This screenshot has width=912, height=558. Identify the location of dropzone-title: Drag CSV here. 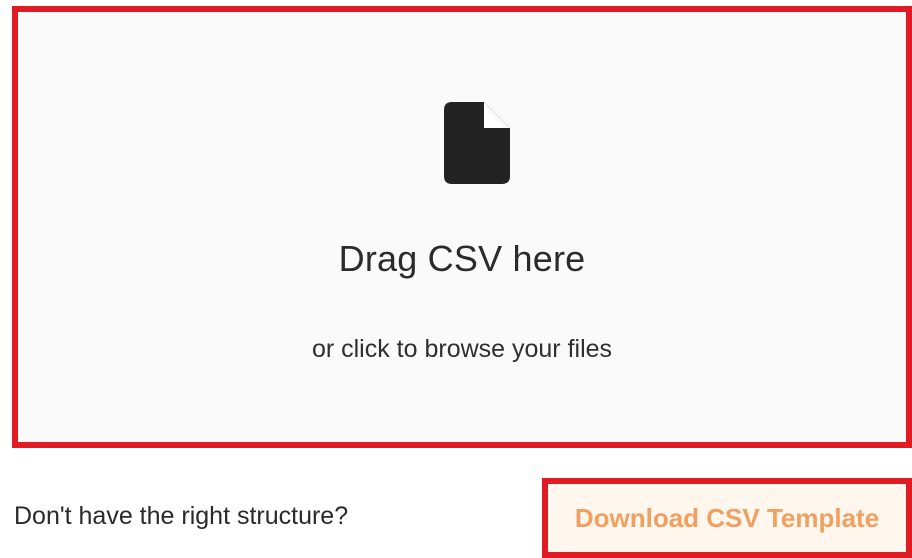
(462, 258).